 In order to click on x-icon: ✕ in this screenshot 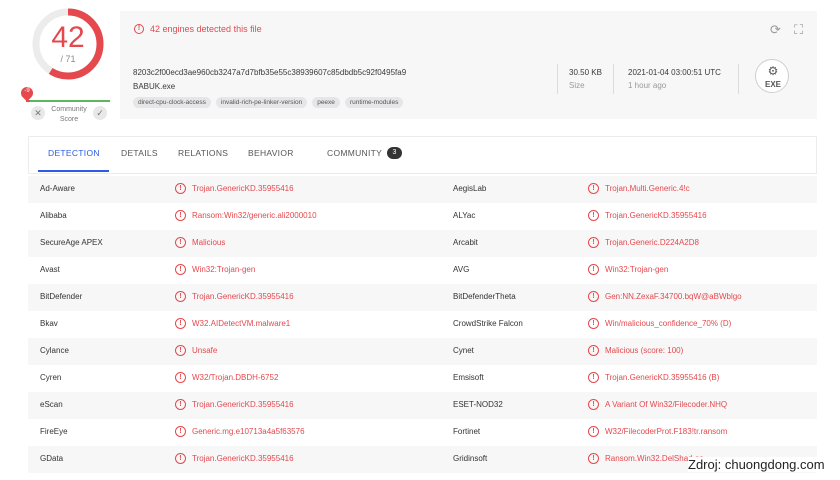, I will do `click(38, 113)`.